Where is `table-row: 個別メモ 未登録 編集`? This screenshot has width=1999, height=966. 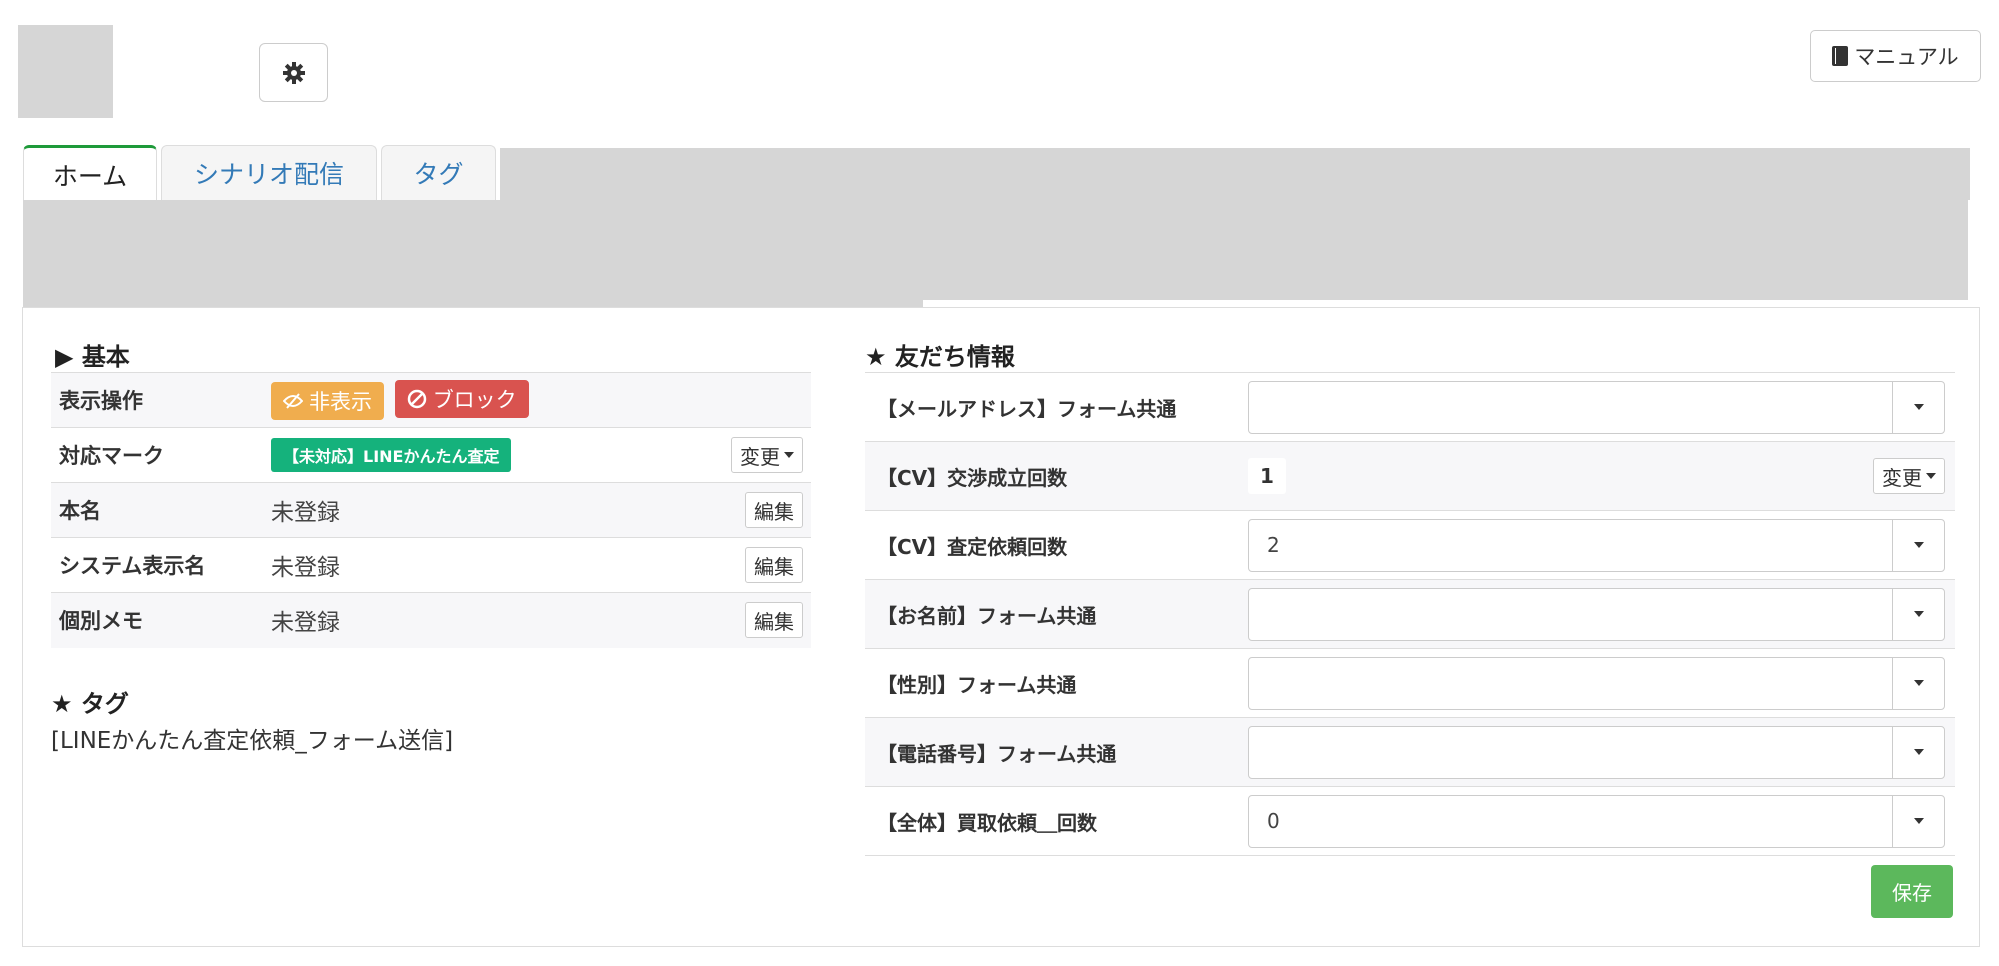
table-row: 個別メモ 未登録 編集 is located at coordinates (431, 620).